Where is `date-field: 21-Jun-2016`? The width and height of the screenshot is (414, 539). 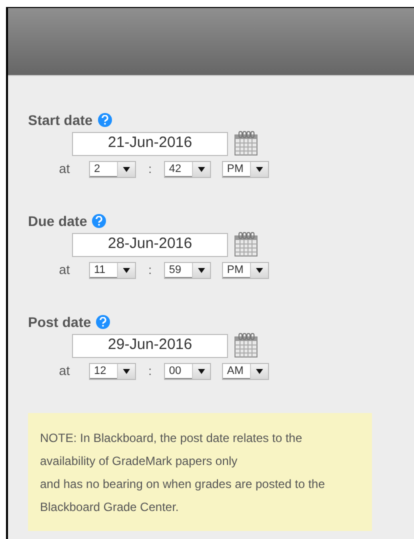 date-field: 21-Jun-2016 is located at coordinates (150, 144).